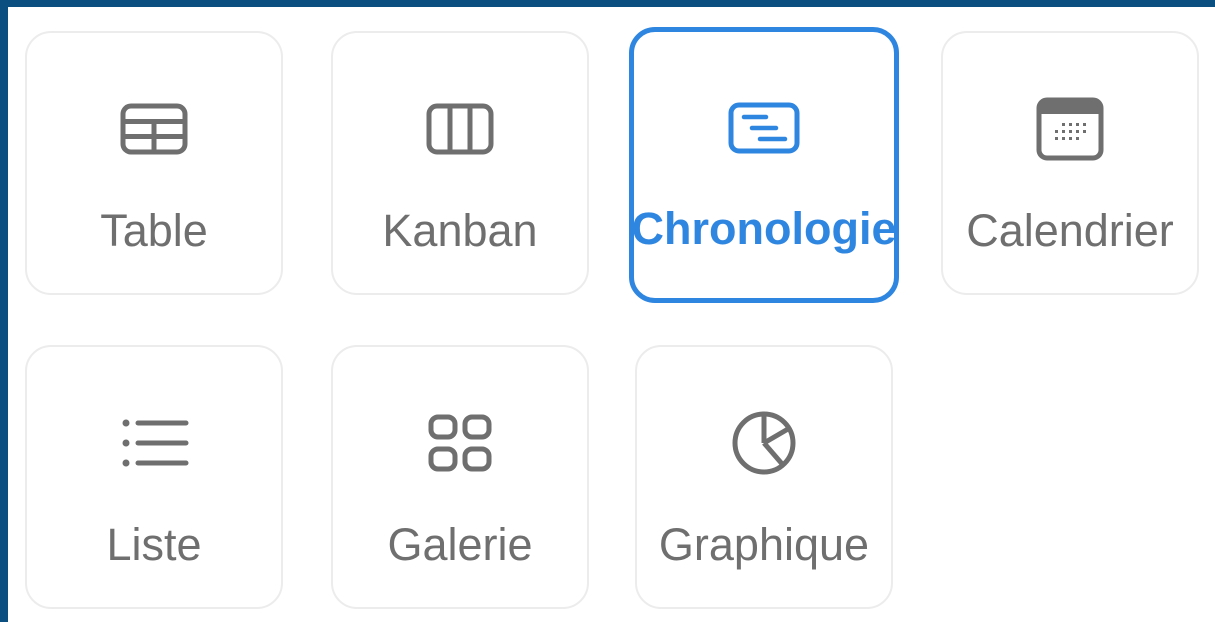 This screenshot has height=622, width=1215. Describe the element at coordinates (764, 544) in the screenshot. I see `view-option-label: Graphique` at that location.